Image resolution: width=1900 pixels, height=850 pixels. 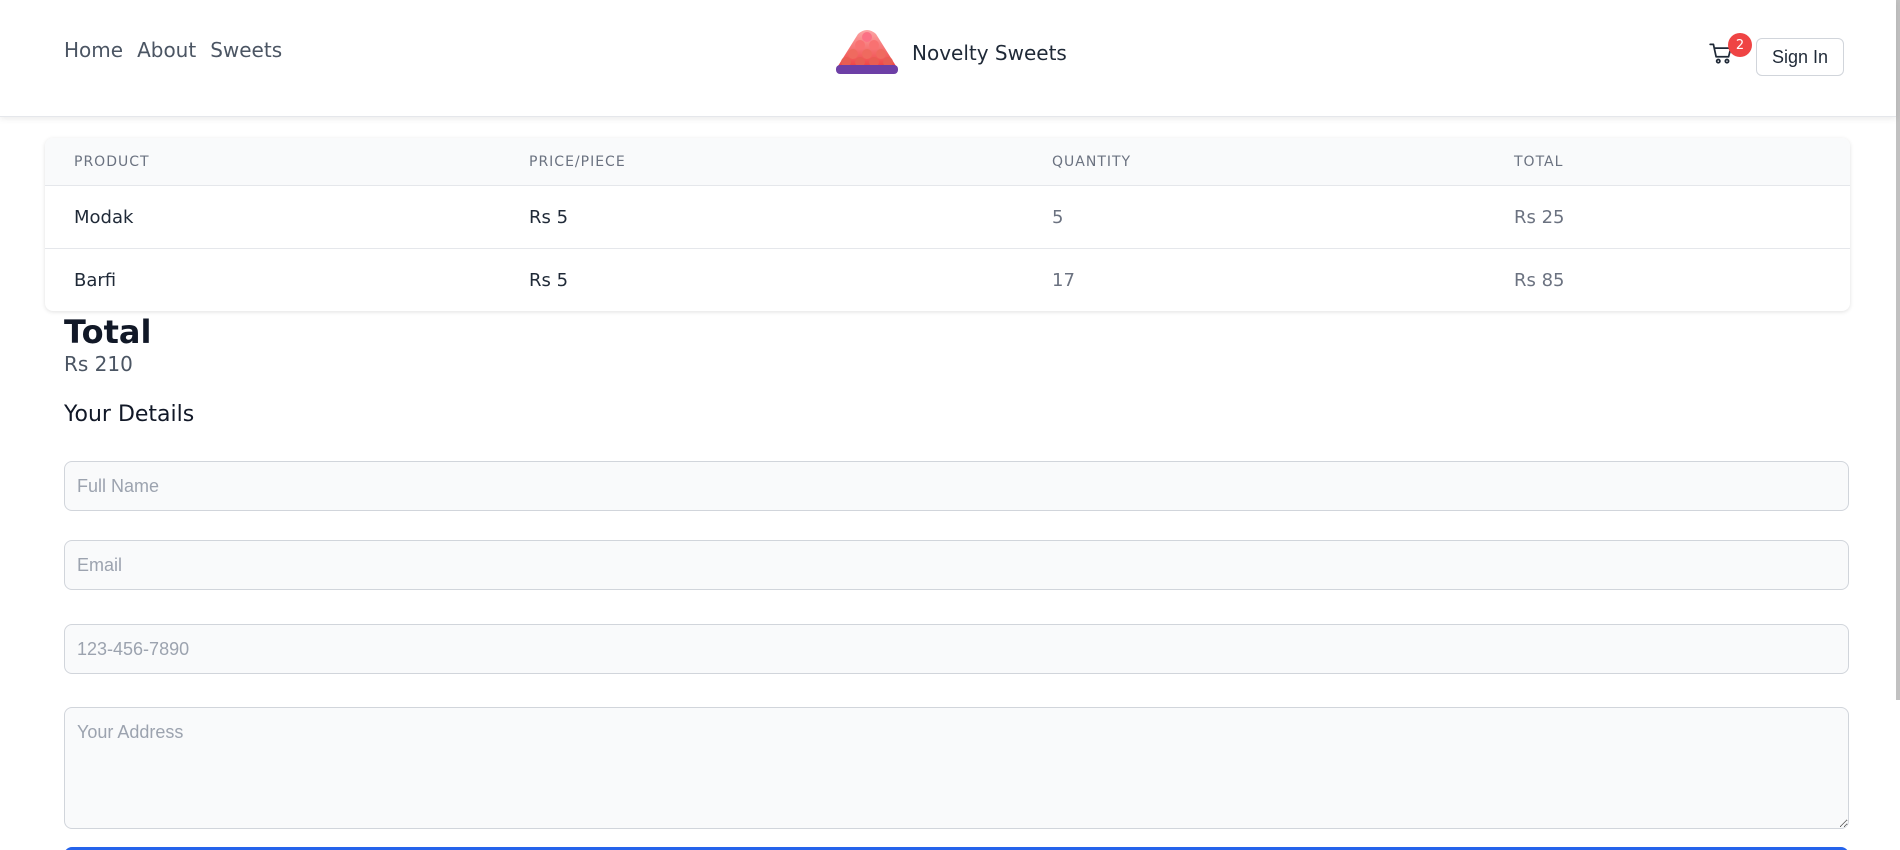 What do you see at coordinates (112, 161) in the screenshot?
I see `column-header-product: PRODUCT` at bounding box center [112, 161].